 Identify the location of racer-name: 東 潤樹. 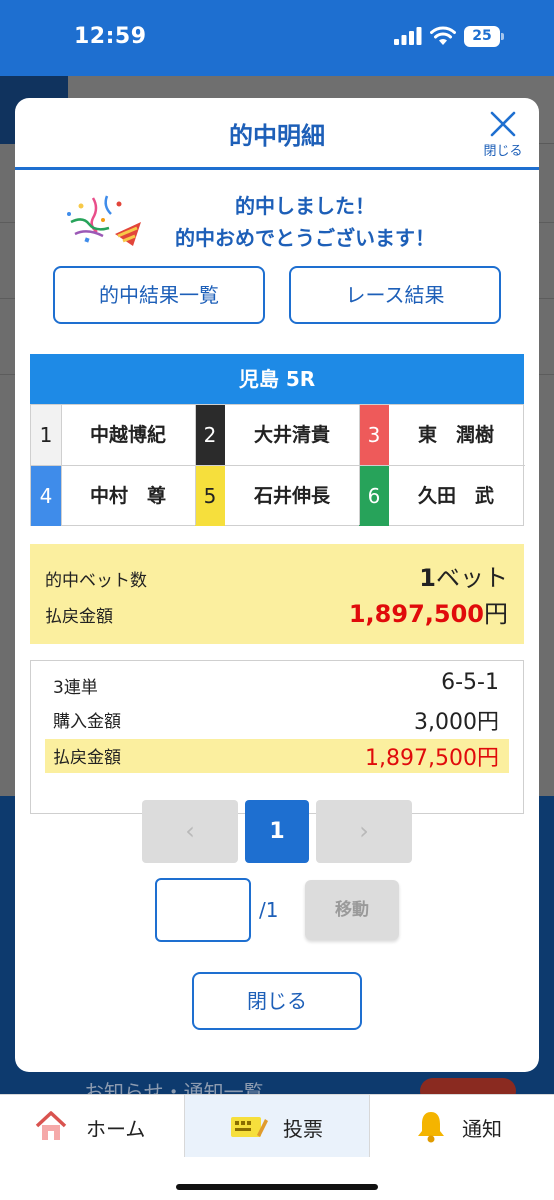
(455, 435).